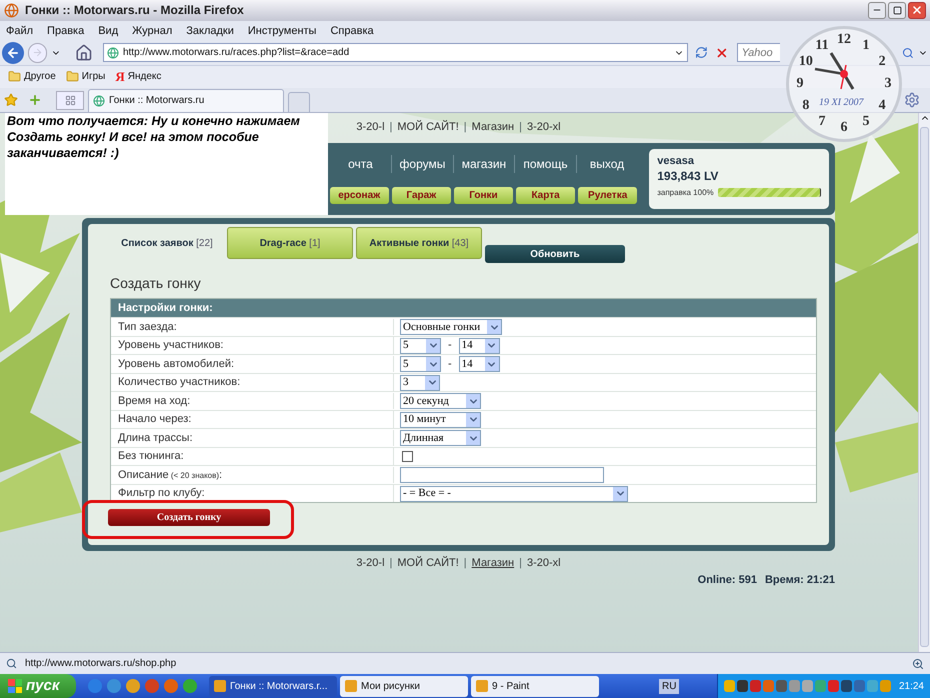  What do you see at coordinates (252, 345) in the screenshot?
I see `field-label: Уровень участников:` at bounding box center [252, 345].